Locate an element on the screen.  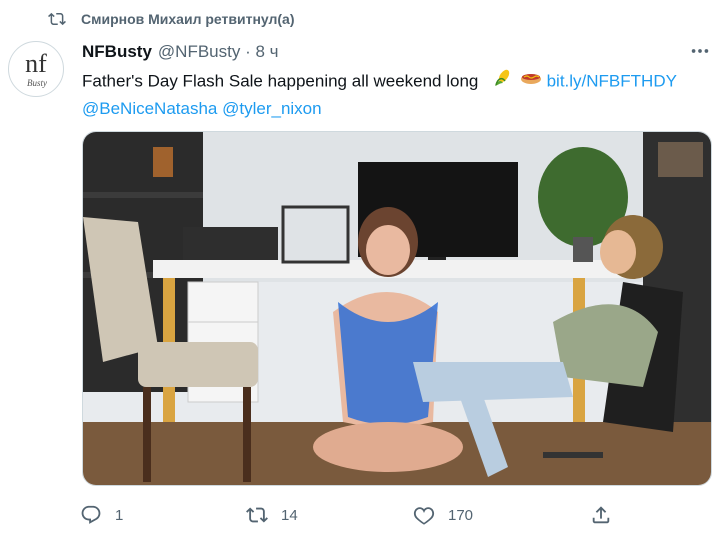
tweet-header: NFBusty @NFBusty · 8 ч is located at coordinates (180, 52).